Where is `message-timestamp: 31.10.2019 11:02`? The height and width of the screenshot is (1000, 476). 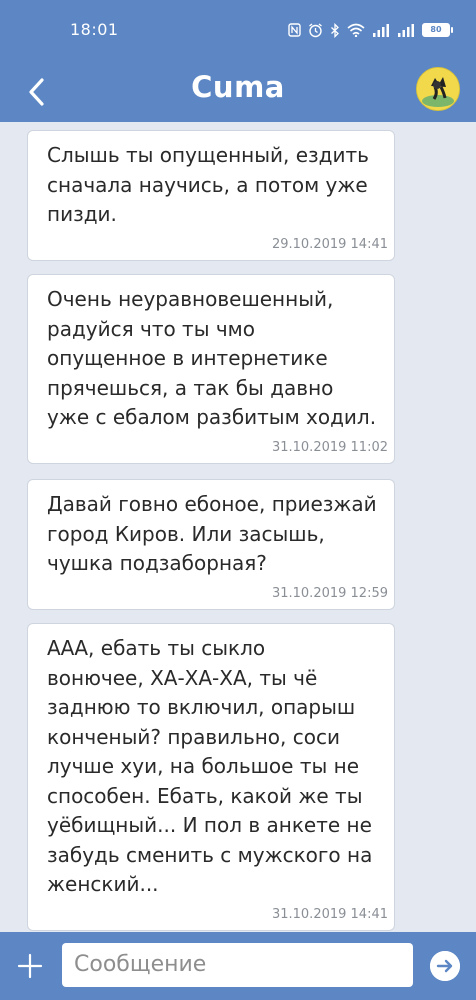
message-timestamp: 31.10.2019 11:02 is located at coordinates (329, 447).